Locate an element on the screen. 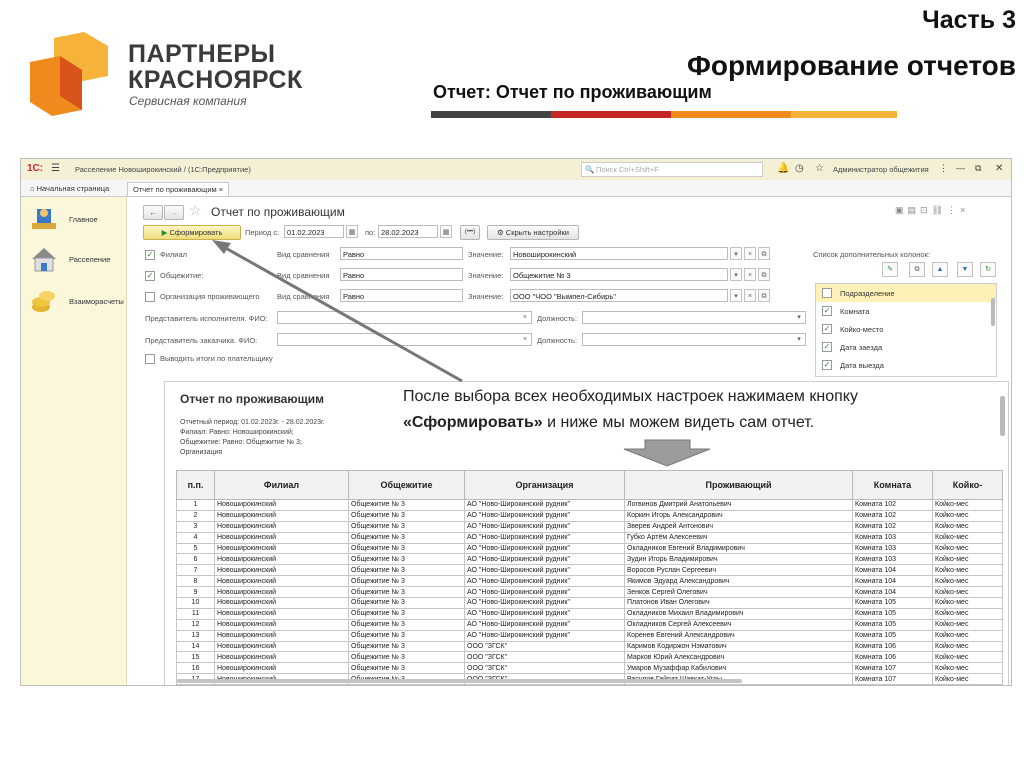 Image resolution: width=1024 pixels, height=767 pixels. period-to-field: 28.02.2023 is located at coordinates (408, 231).